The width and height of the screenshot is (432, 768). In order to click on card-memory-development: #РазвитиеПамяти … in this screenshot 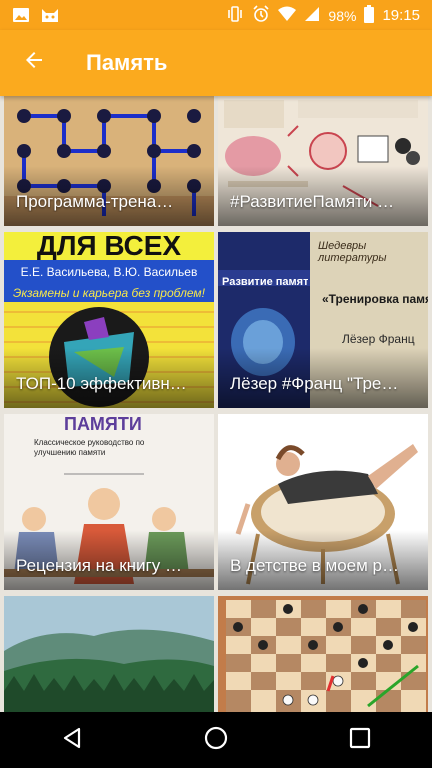, I will do `click(323, 161)`.